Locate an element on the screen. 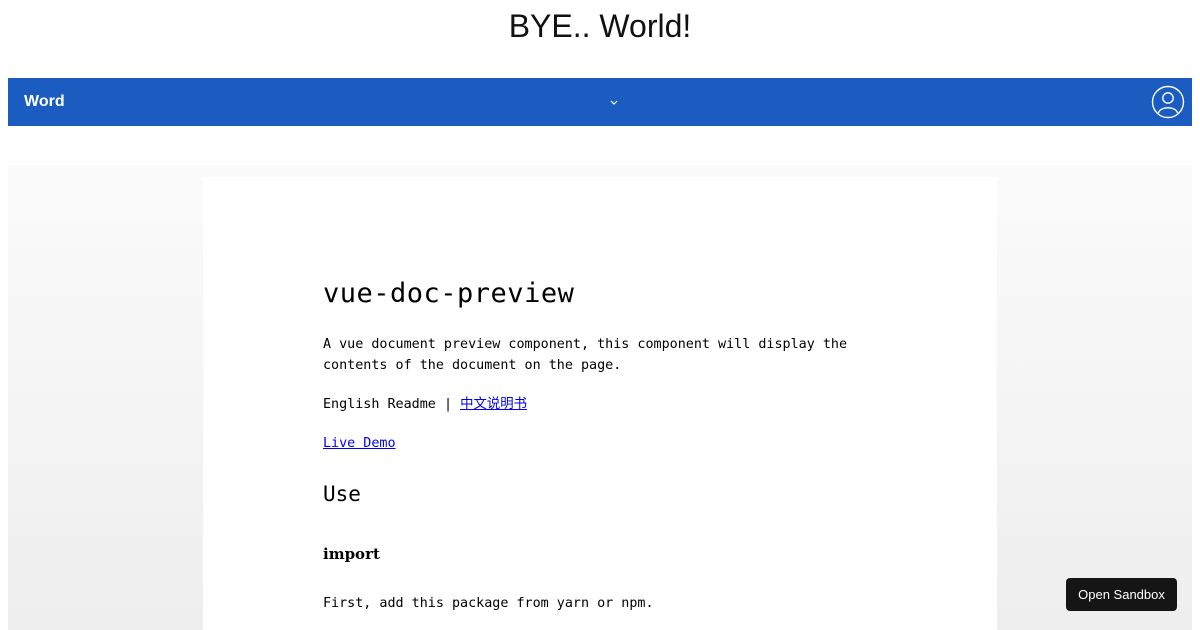 The width and height of the screenshot is (1200, 630). page-heading: BYE.. World! is located at coordinates (600, 26).